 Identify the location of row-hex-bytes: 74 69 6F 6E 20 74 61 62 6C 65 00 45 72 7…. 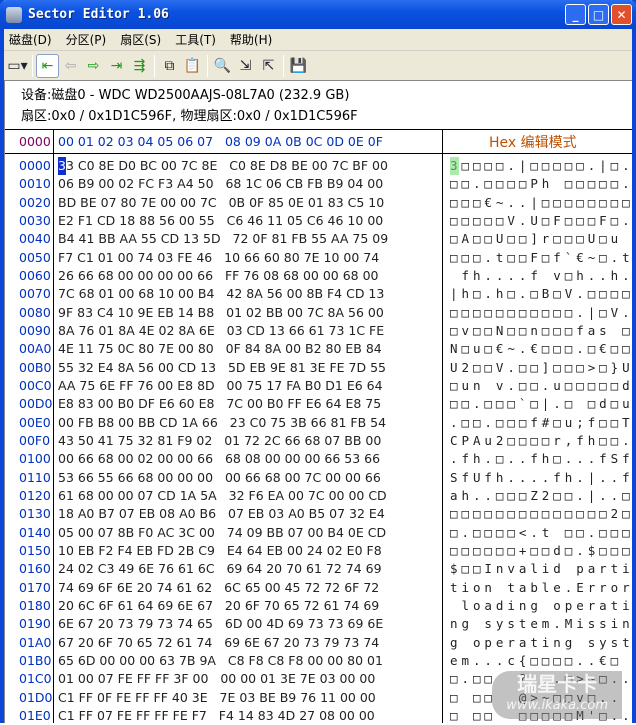
(218, 588).